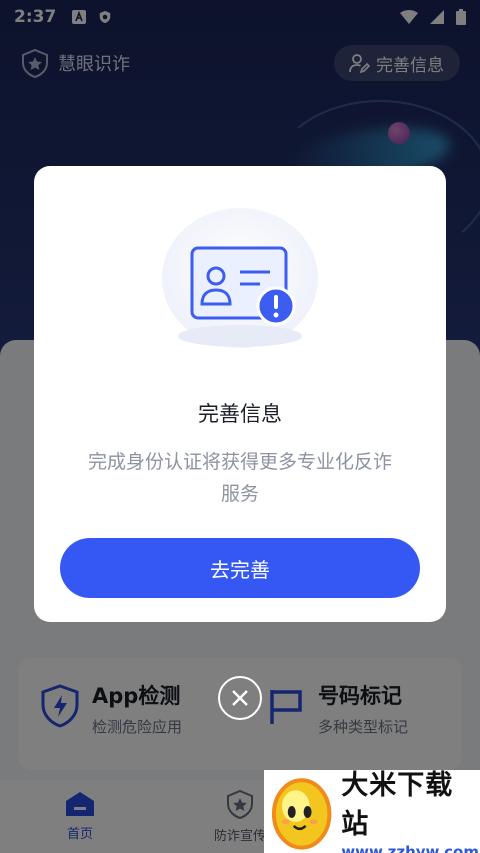 This screenshot has width=480, height=853. What do you see at coordinates (240, 568) in the screenshot?
I see `go-complete-button: 去完善` at bounding box center [240, 568].